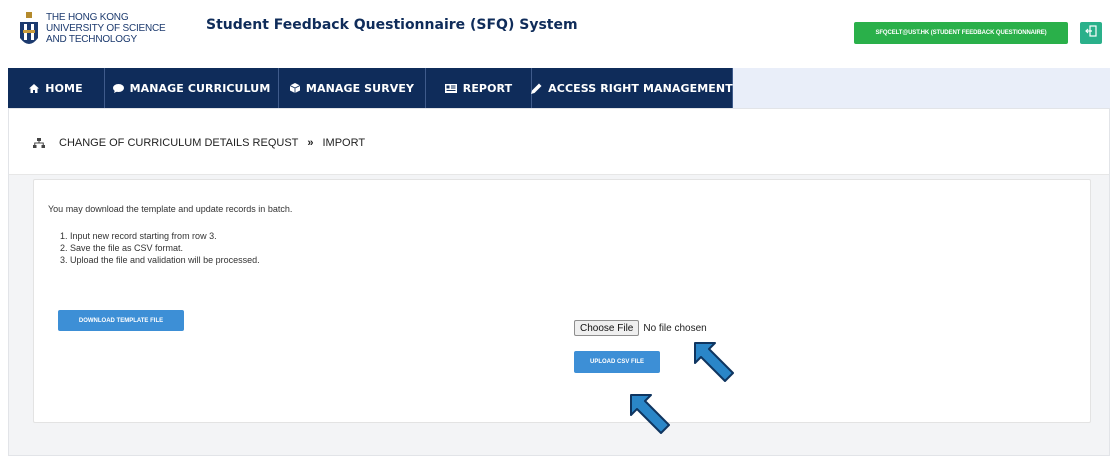 This screenshot has width=1110, height=465. What do you see at coordinates (640, 88) in the screenshot?
I see `nav-item-label: ACCESS RIGHT MANAGEMENT` at bounding box center [640, 88].